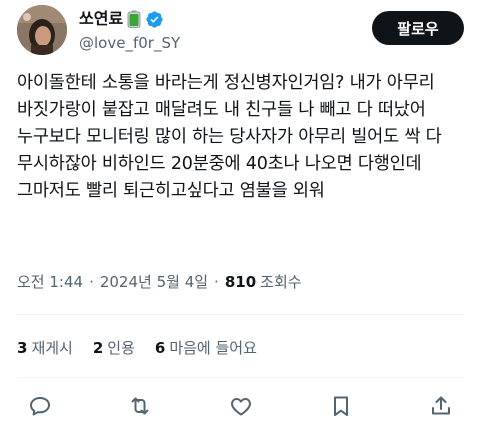 This screenshot has height=433, width=480. Describe the element at coordinates (101, 19) in the screenshot. I see `display-name-text: 쏘연료` at that location.